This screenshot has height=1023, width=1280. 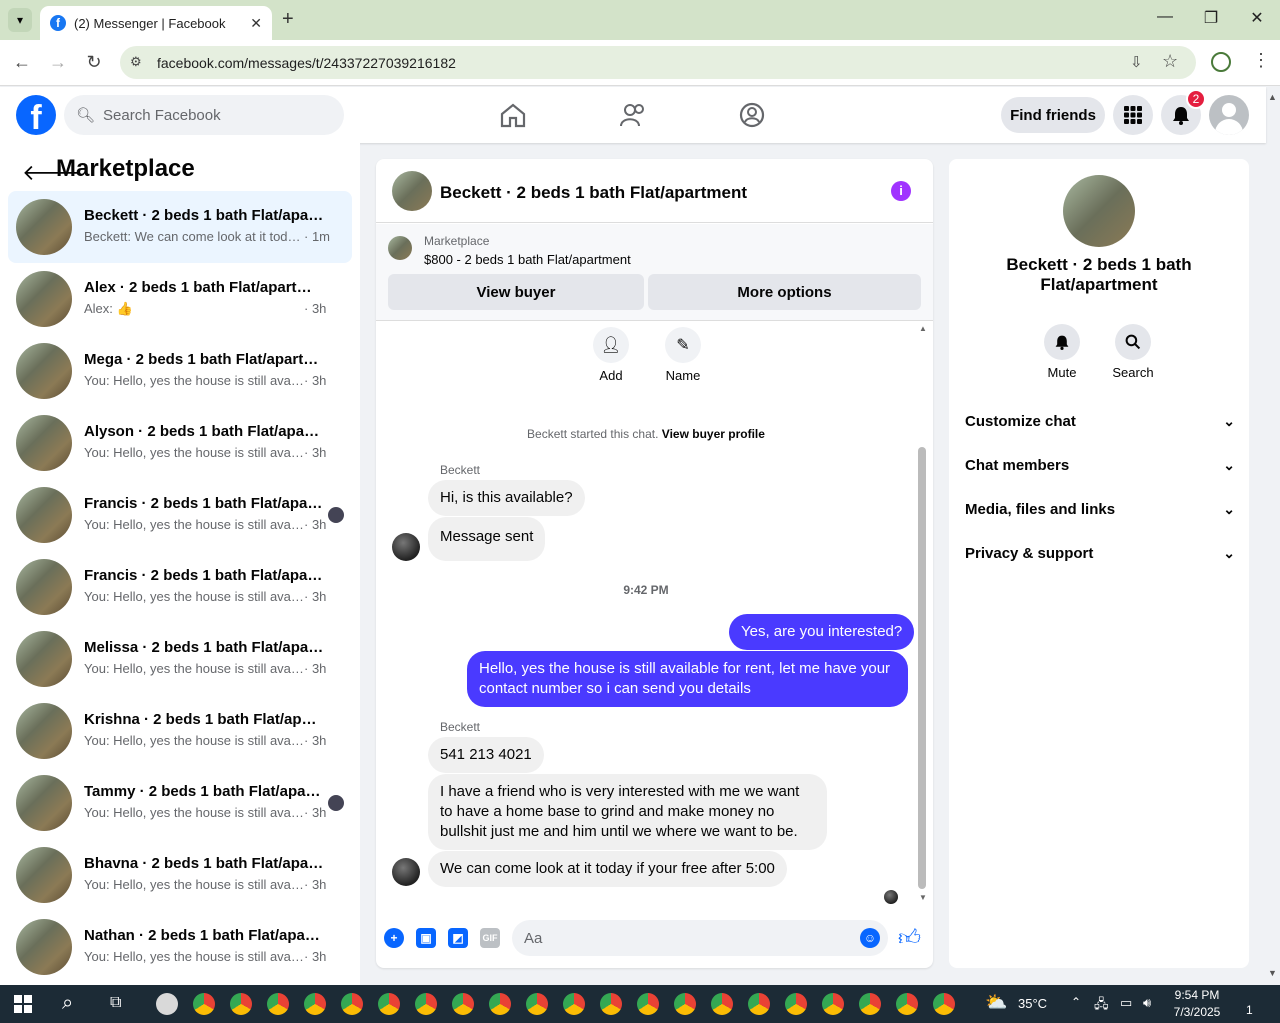 I want to click on find-friends-button: Find friends, so click(x=1053, y=115).